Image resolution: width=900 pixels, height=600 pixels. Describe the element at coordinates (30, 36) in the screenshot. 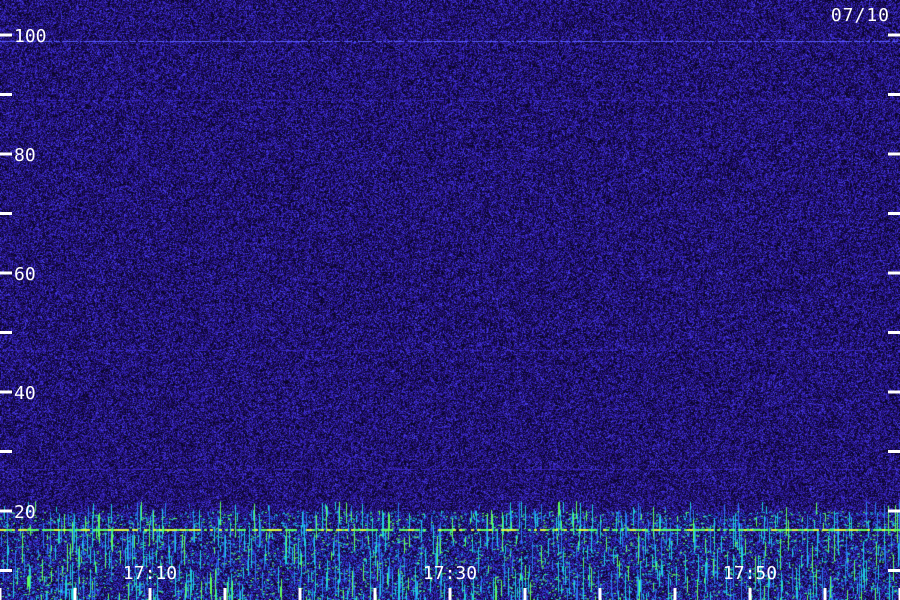

I see `y-tick-label: 100` at that location.